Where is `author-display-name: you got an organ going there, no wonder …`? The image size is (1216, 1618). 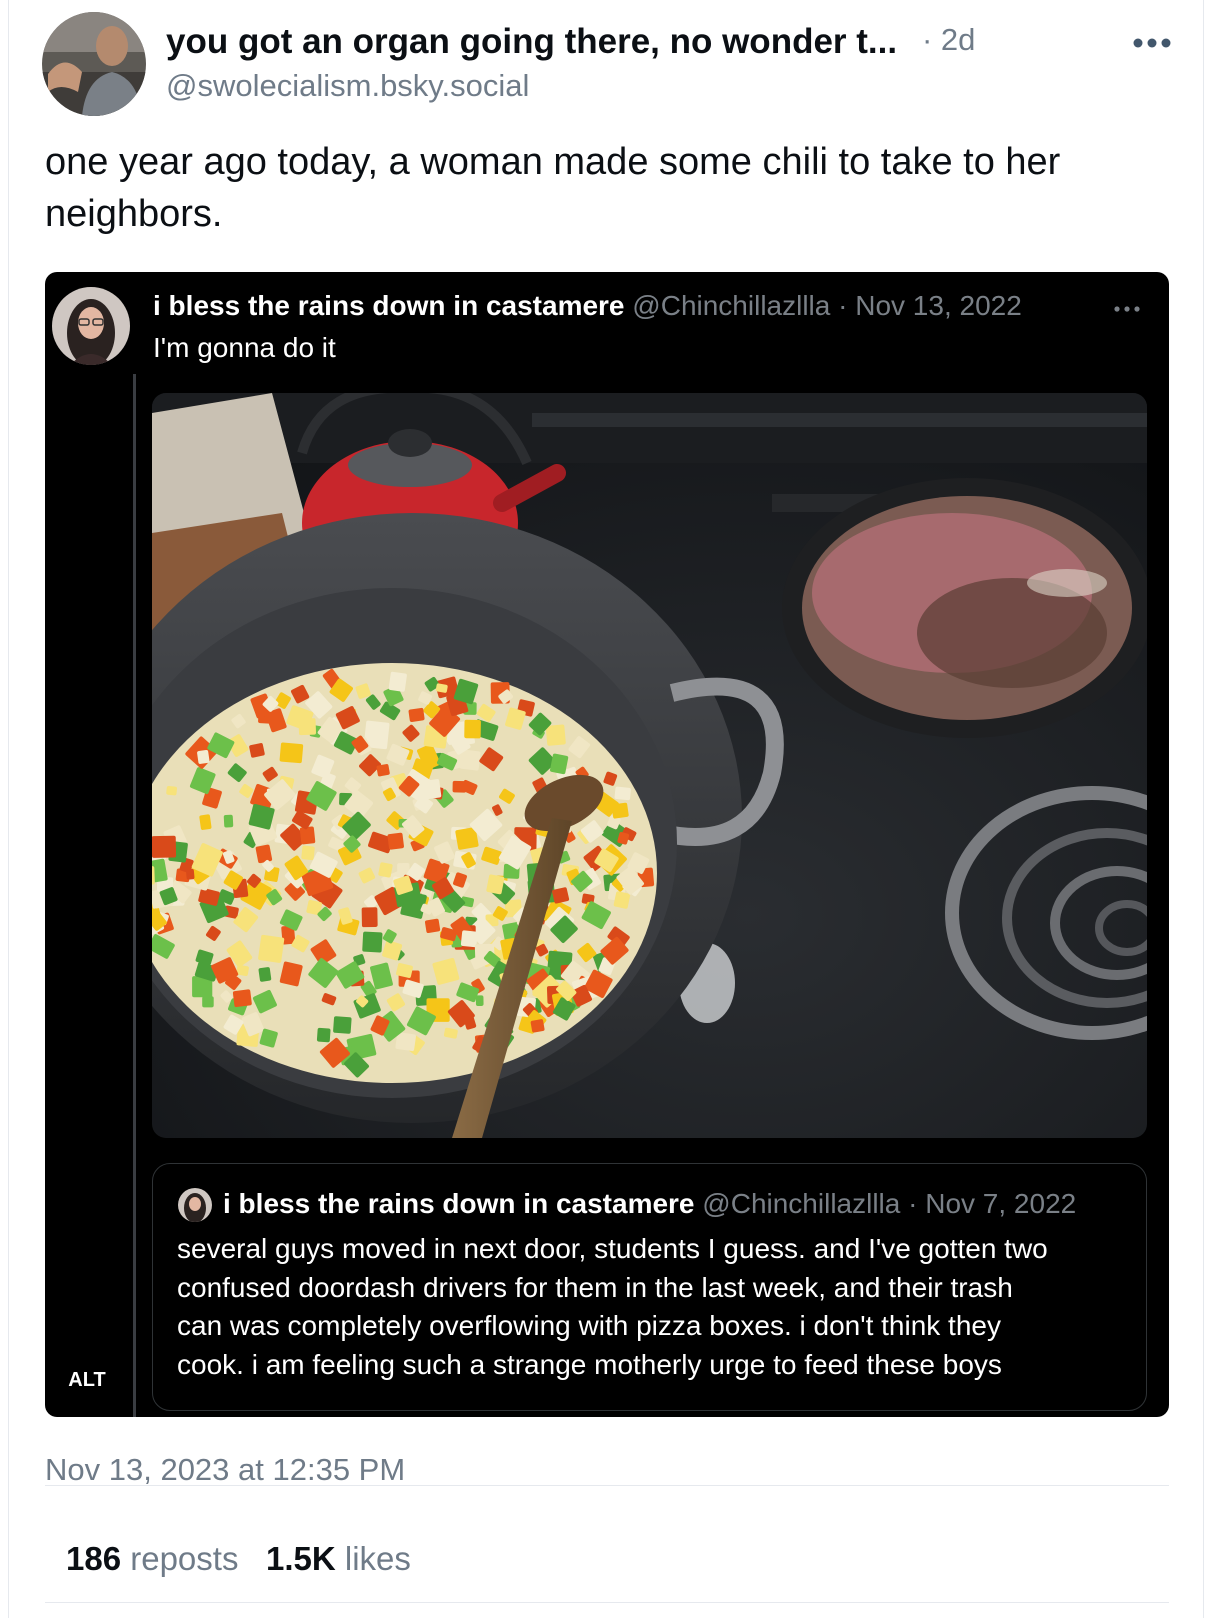
author-display-name: you got an organ going there, no wonder … is located at coordinates (531, 42).